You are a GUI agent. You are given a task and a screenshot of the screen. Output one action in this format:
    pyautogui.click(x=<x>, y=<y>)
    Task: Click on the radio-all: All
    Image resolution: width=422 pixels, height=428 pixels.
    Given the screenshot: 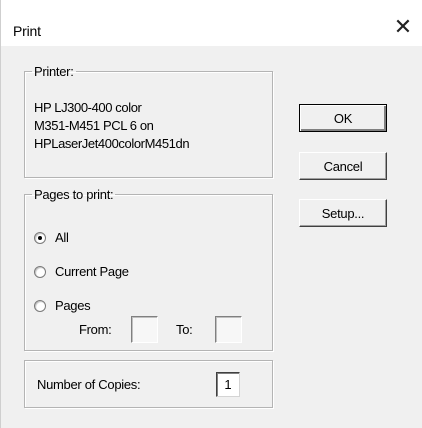 What is the action you would take?
    pyautogui.click(x=51, y=237)
    